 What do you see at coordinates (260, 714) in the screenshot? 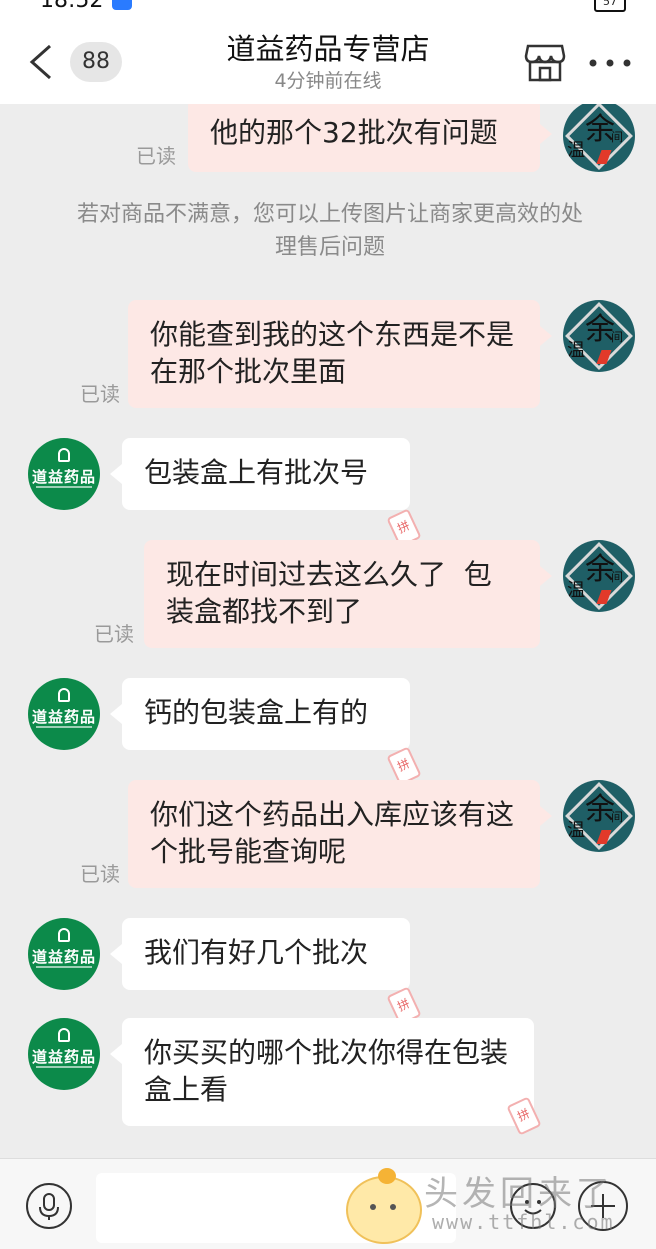
I see `message-bubble-shop: 钙的包装盒上有的` at bounding box center [260, 714].